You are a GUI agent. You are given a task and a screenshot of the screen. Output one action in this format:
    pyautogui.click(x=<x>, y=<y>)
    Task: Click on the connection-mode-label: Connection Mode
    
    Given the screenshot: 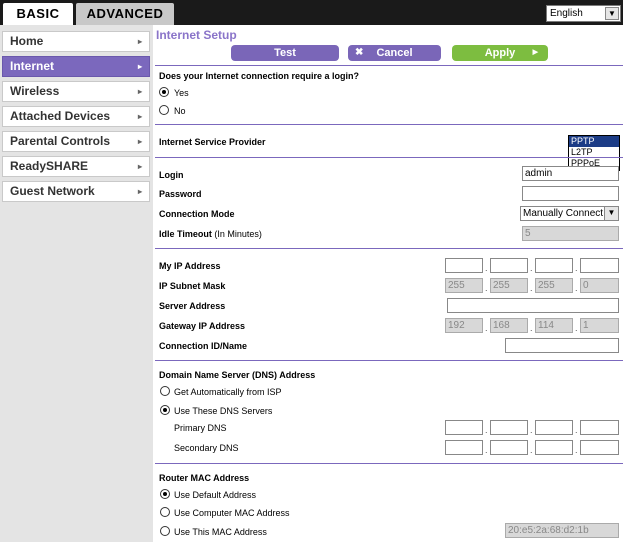 What is the action you would take?
    pyautogui.click(x=197, y=214)
    